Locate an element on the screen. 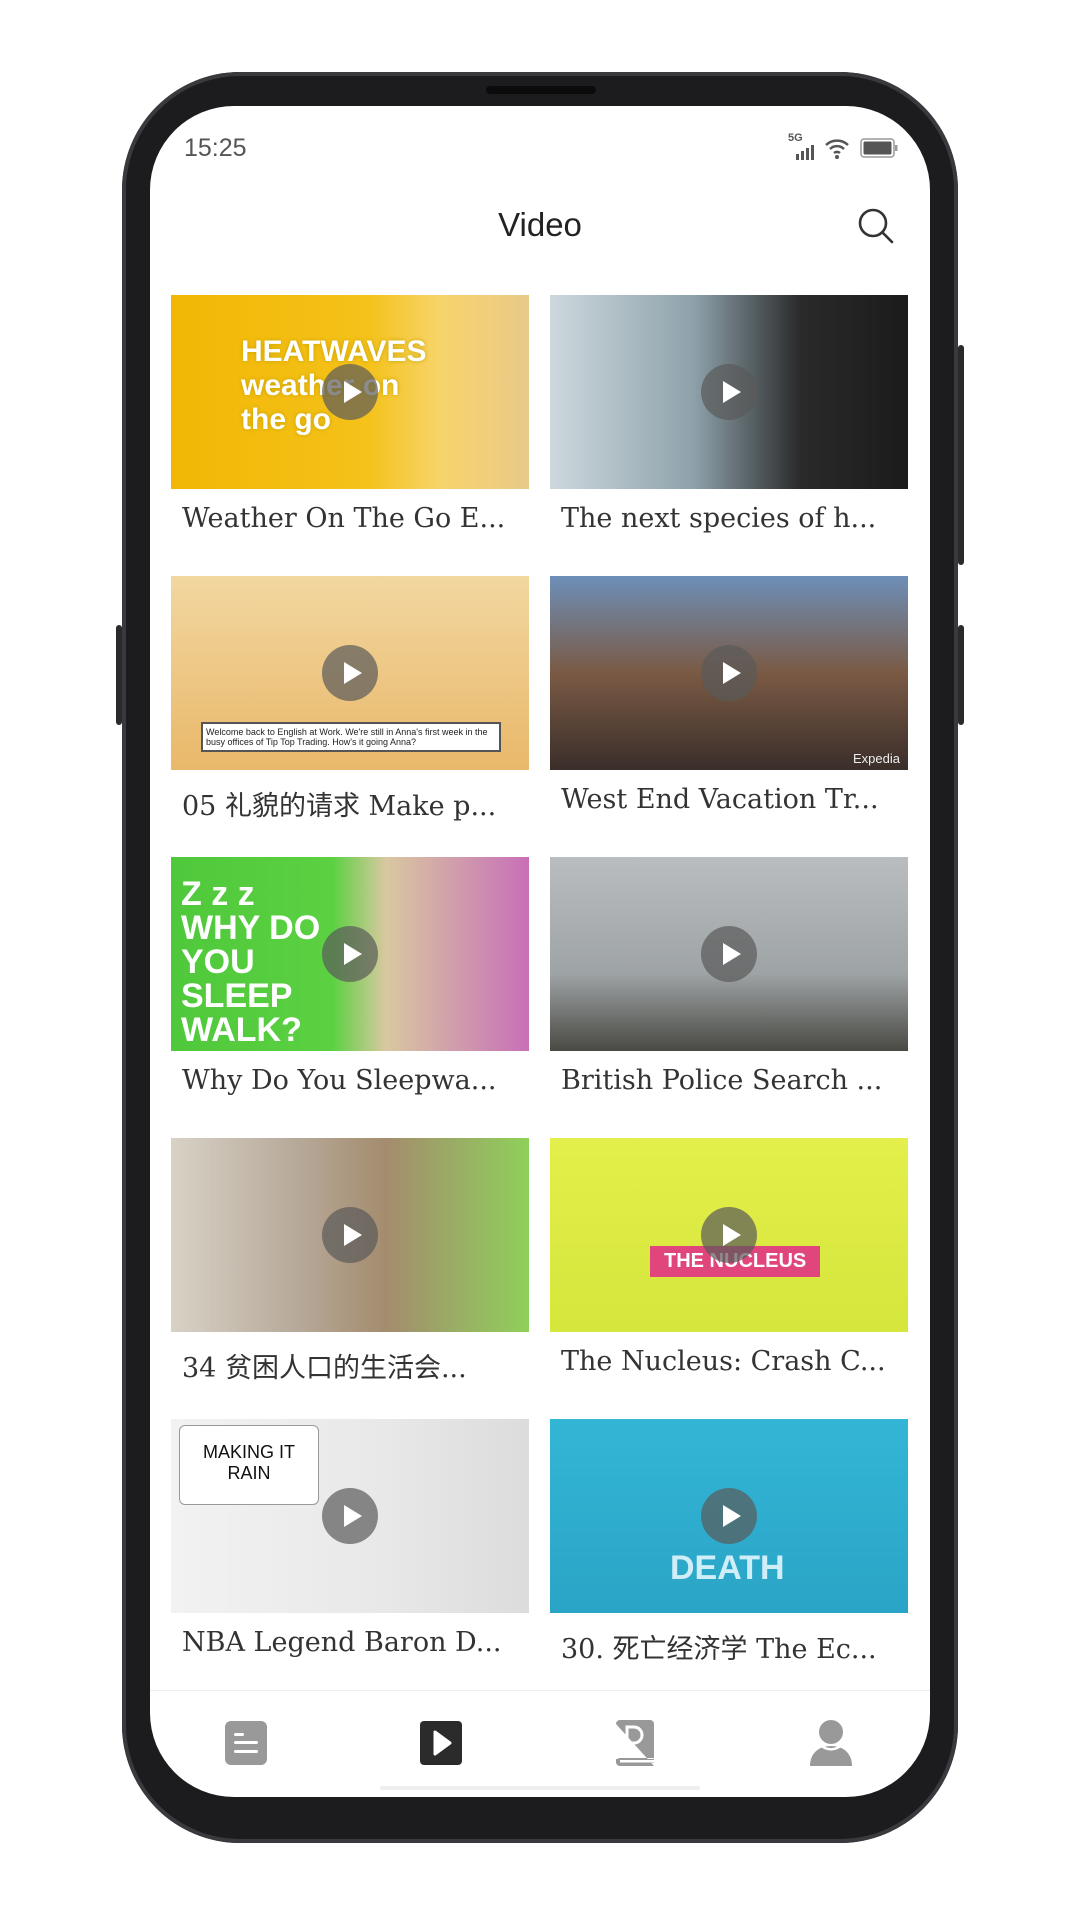 The image size is (1080, 1920). video-thumbnail: MAKING IT RAIN is located at coordinates (350, 1516).